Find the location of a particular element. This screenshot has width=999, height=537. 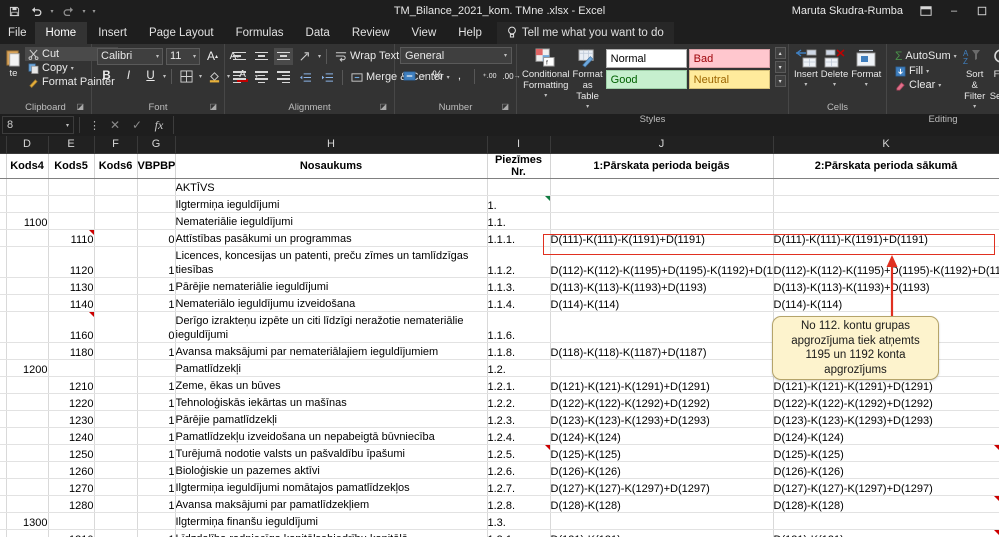

cell-piezimes-nr: 1.2.1. is located at coordinates (519, 385).